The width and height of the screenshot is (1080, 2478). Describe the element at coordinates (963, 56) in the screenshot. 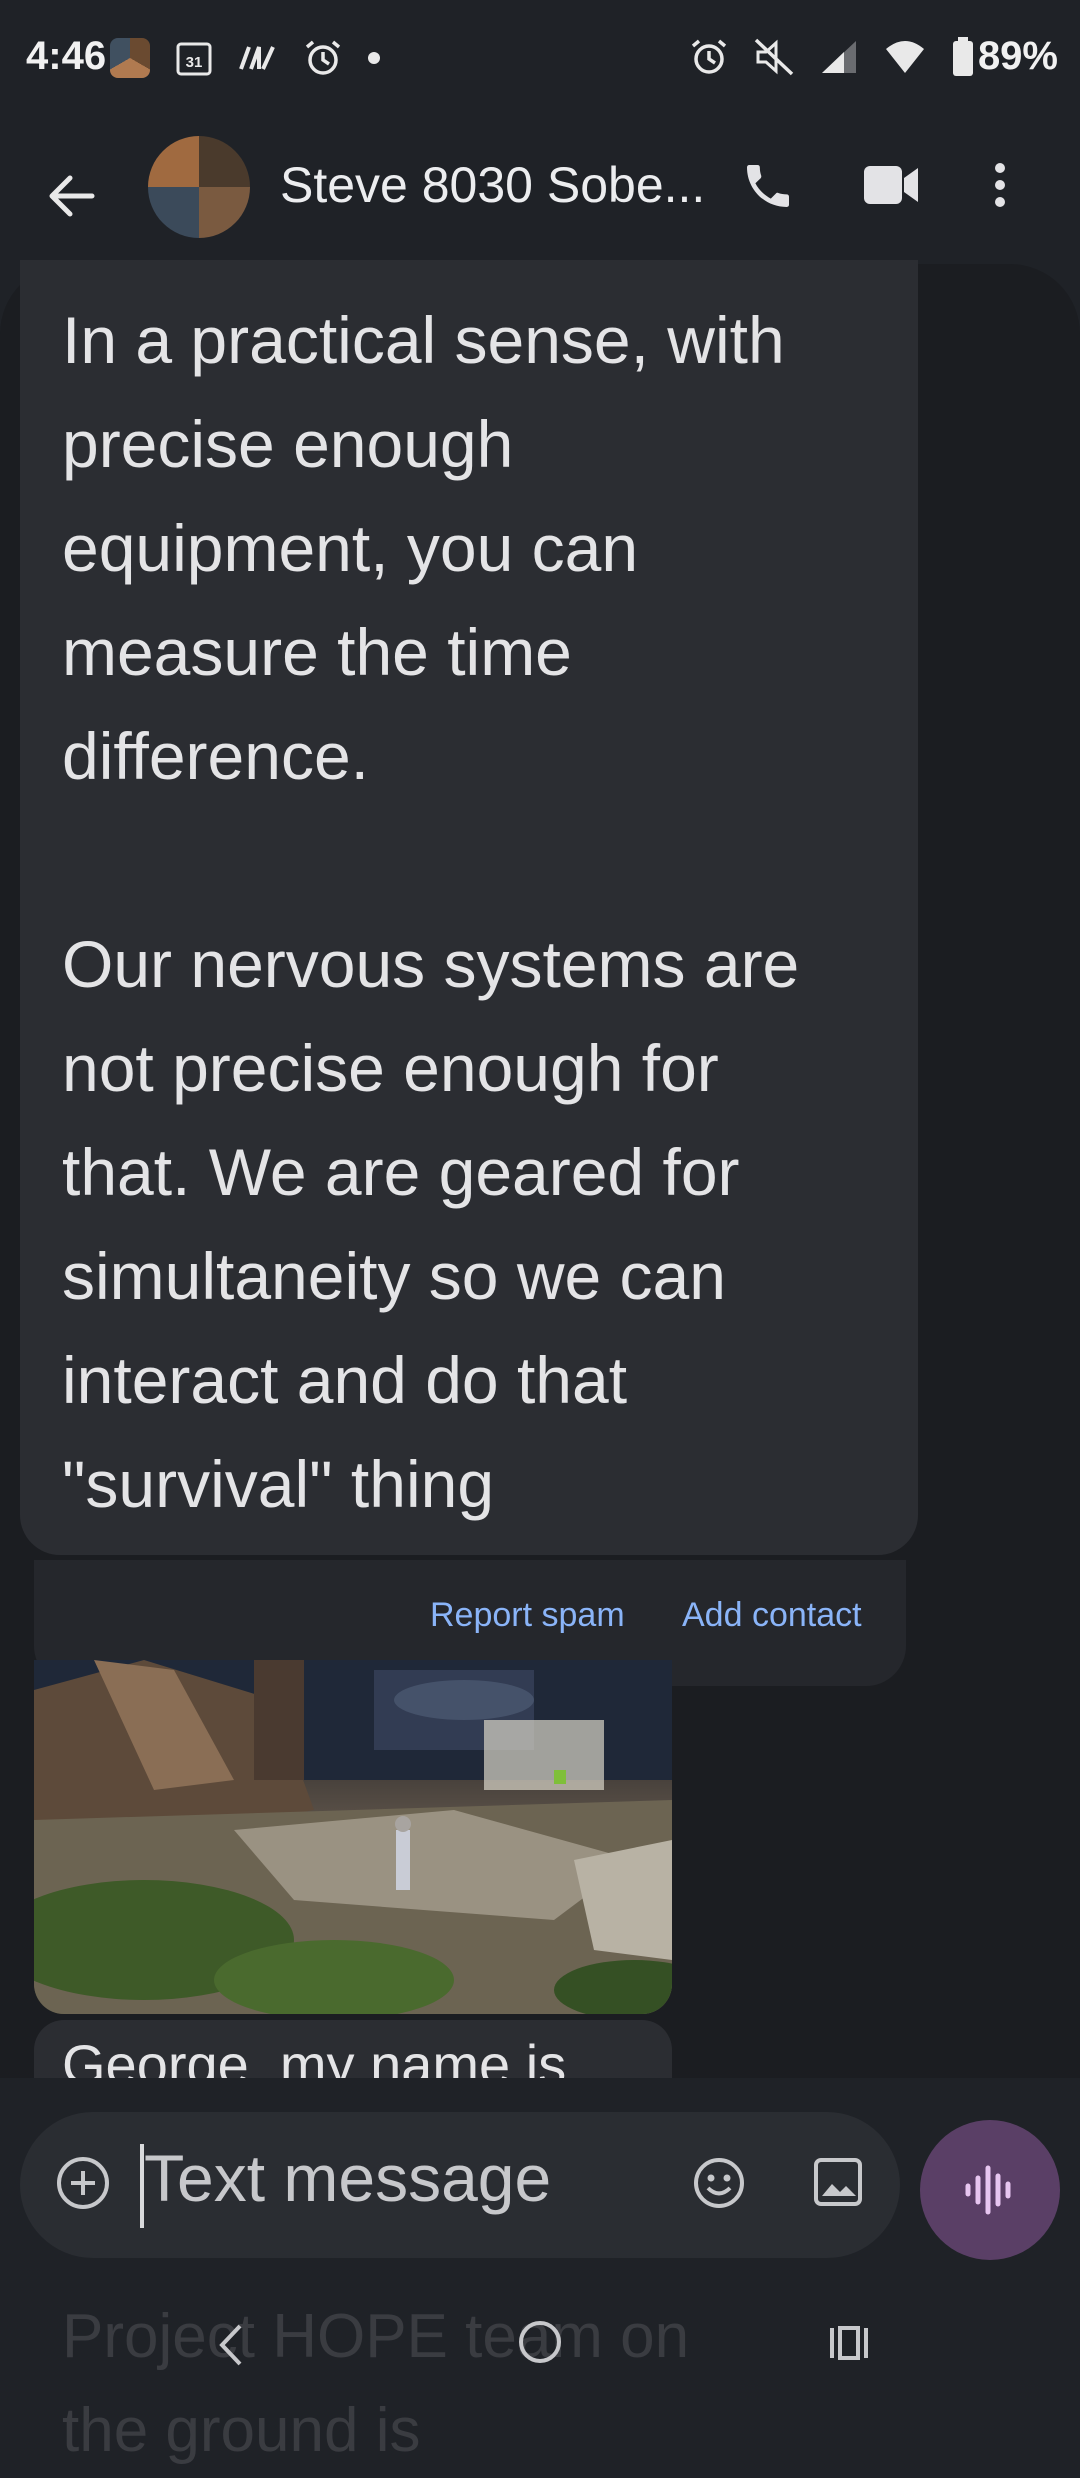

I see `battery-icon` at that location.